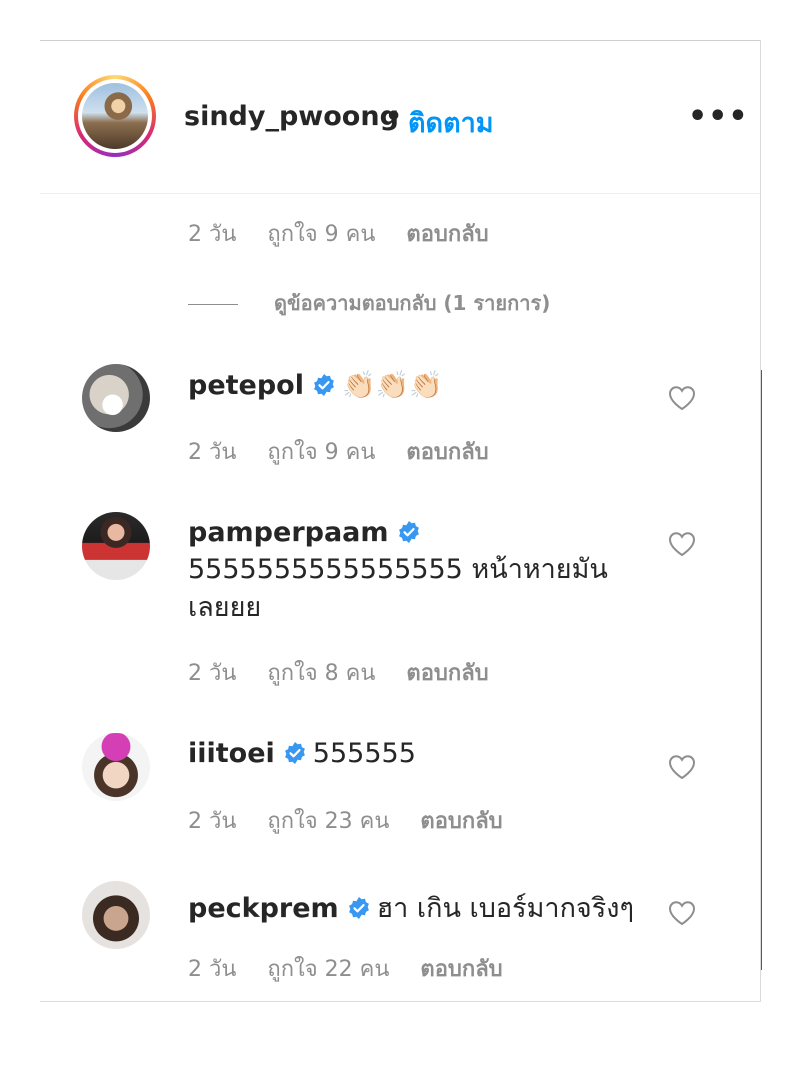  I want to click on comment-username: iiitoei 555555, so click(302, 753).